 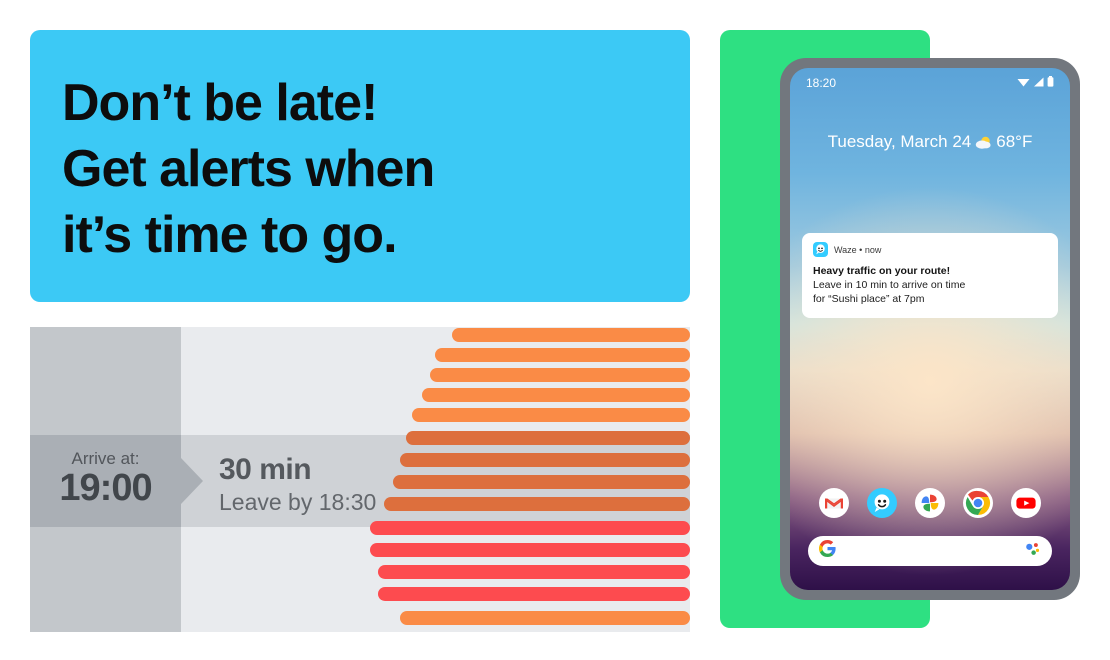 I want to click on status-clock: 18:20, so click(x=821, y=83).